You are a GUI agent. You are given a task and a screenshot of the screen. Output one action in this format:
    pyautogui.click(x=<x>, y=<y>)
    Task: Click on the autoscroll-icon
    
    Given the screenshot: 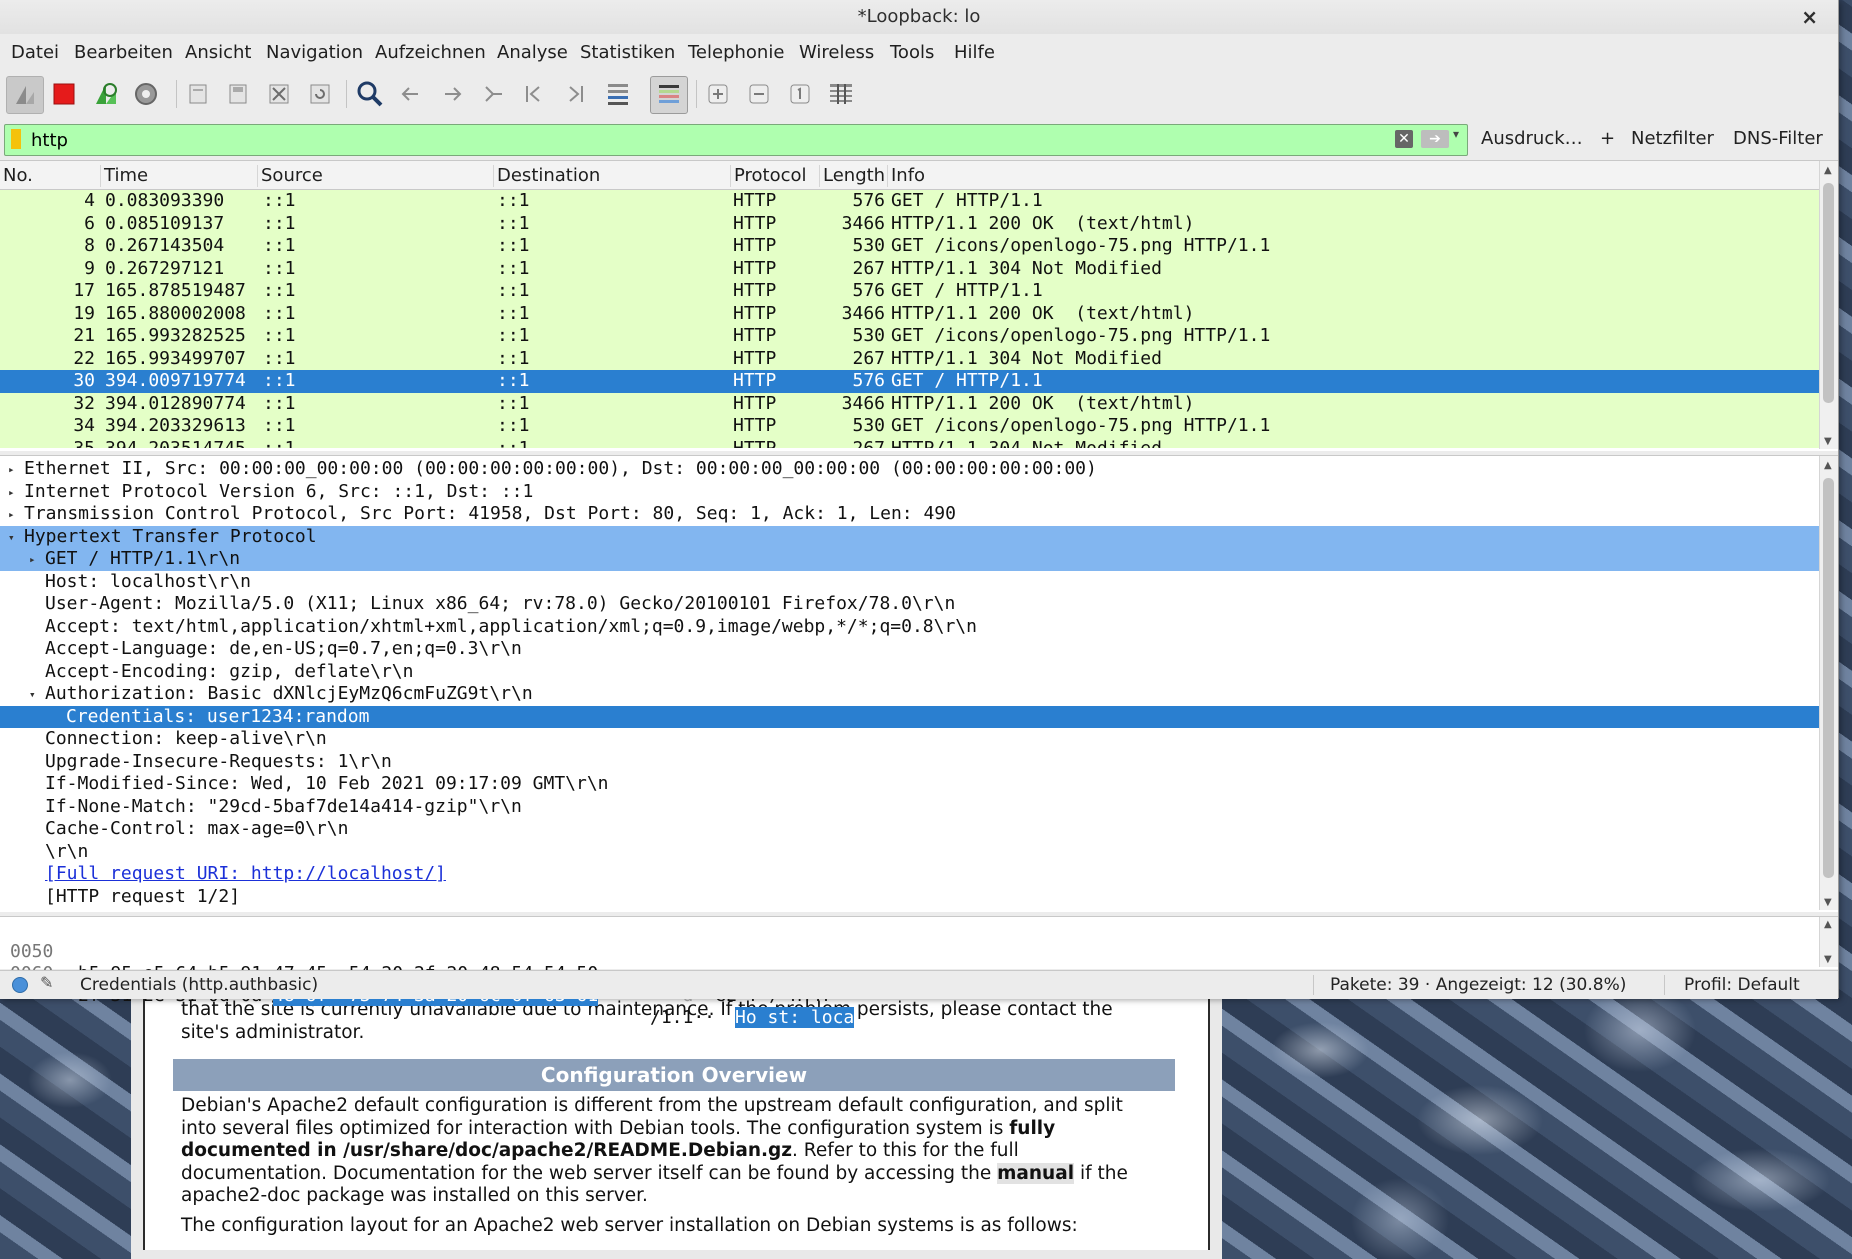 What is the action you would take?
    pyautogui.click(x=618, y=94)
    